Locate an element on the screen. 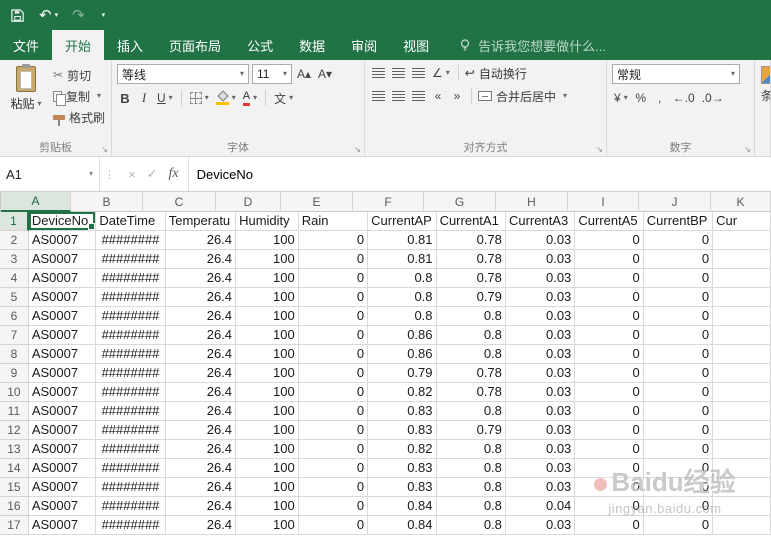  number-dialog-launcher-icon: ↘ is located at coordinates (747, 149).